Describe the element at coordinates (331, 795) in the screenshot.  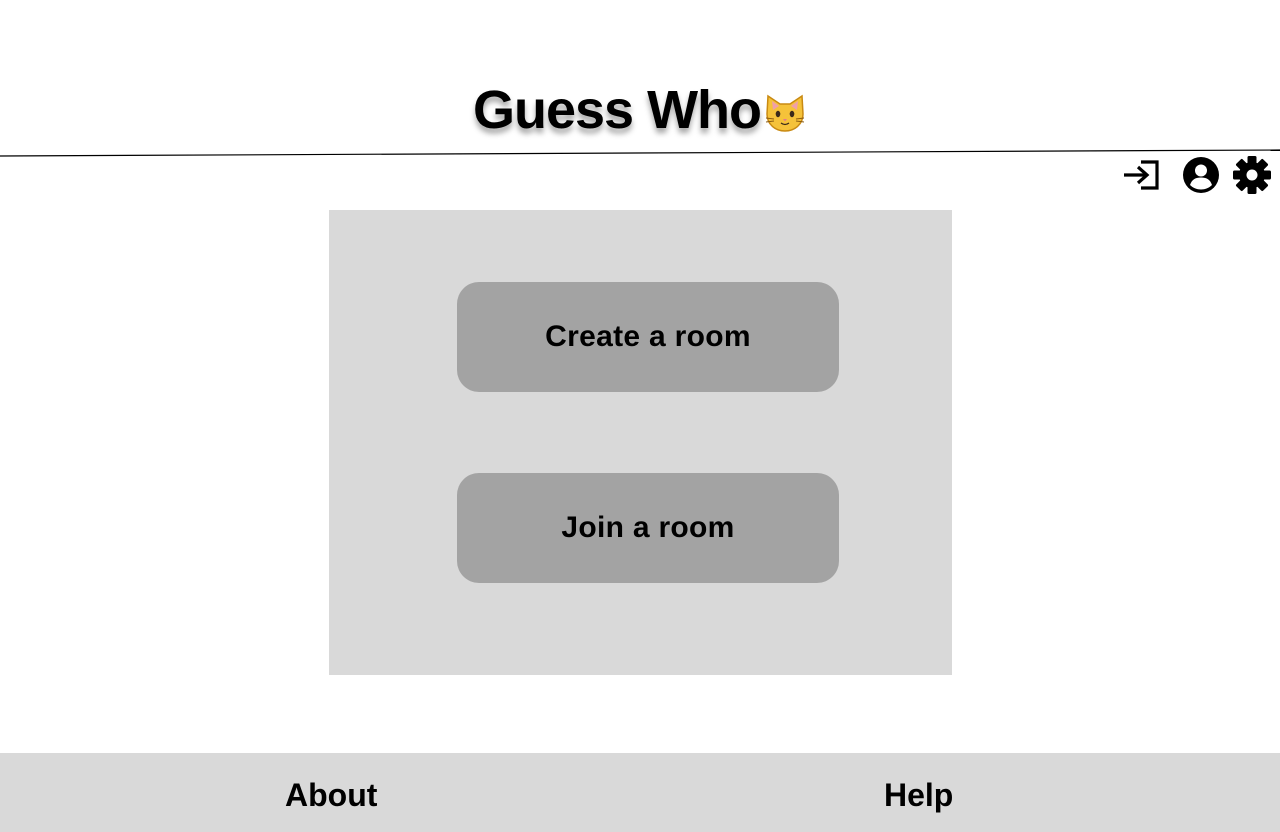
I see `footer-about-link: About` at that location.